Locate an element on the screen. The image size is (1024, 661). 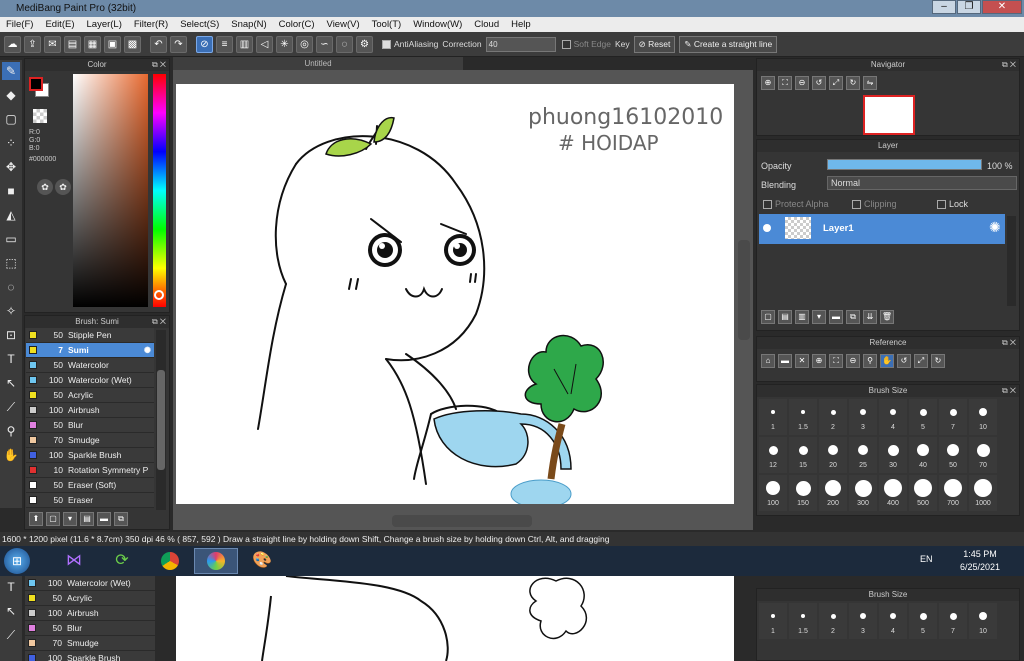
brush-scrollbar-thumb is located at coordinates (161, 420).